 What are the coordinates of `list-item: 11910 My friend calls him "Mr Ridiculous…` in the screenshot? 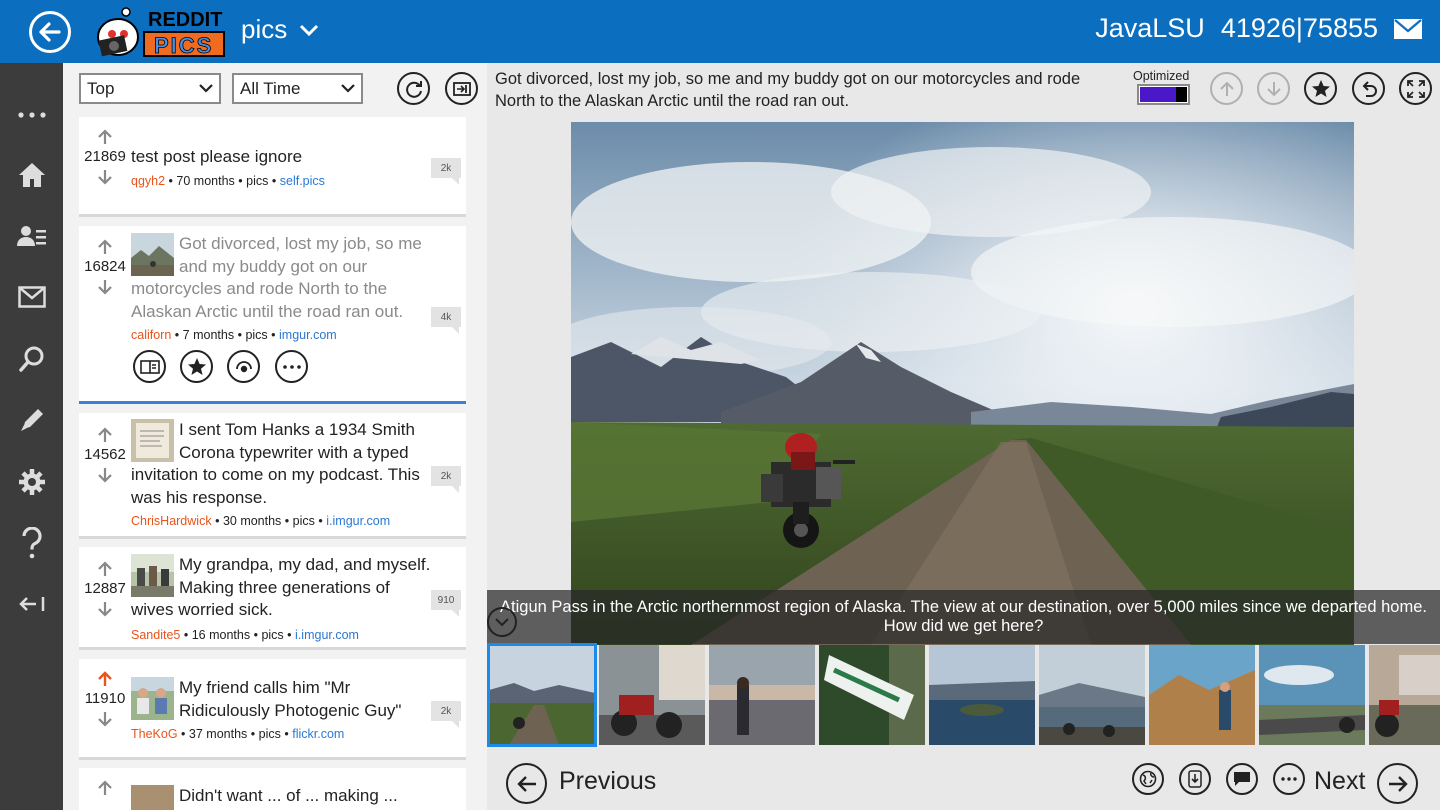 It's located at (272, 708).